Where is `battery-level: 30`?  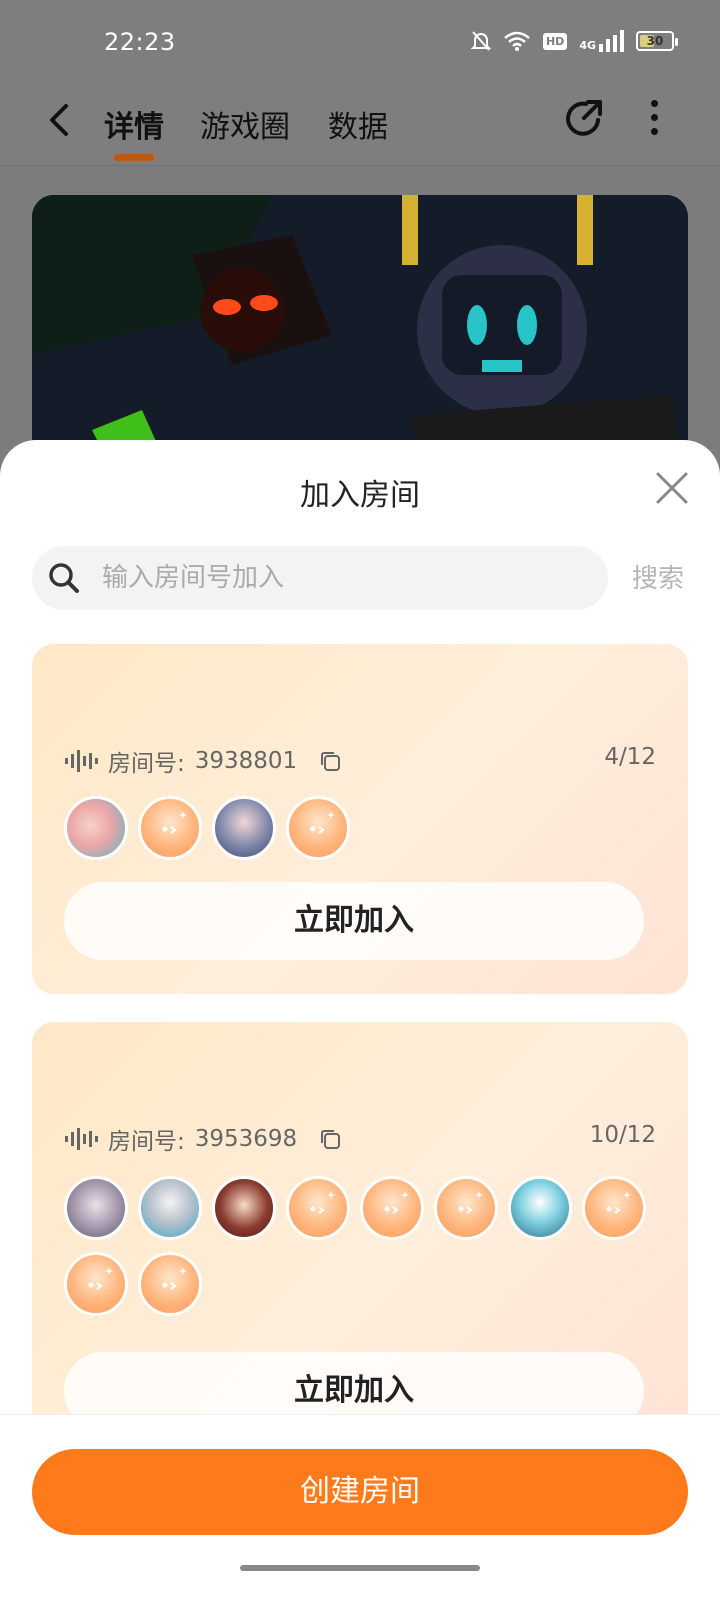
battery-level: 30 is located at coordinates (655, 41).